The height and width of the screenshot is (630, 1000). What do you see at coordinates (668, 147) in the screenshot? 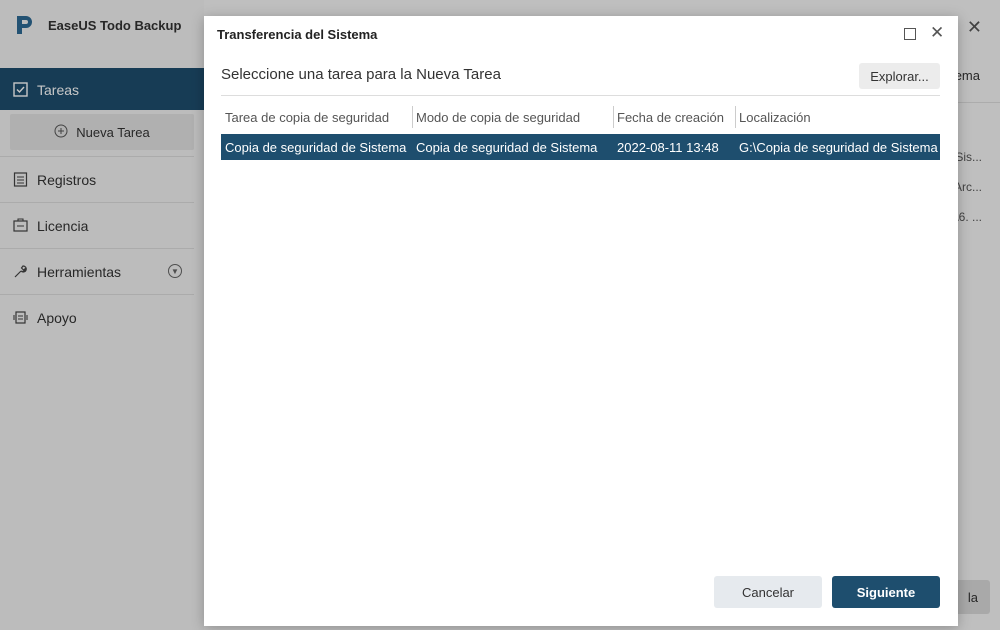
I see `cell-date: 2022-08-11 13:48` at bounding box center [668, 147].